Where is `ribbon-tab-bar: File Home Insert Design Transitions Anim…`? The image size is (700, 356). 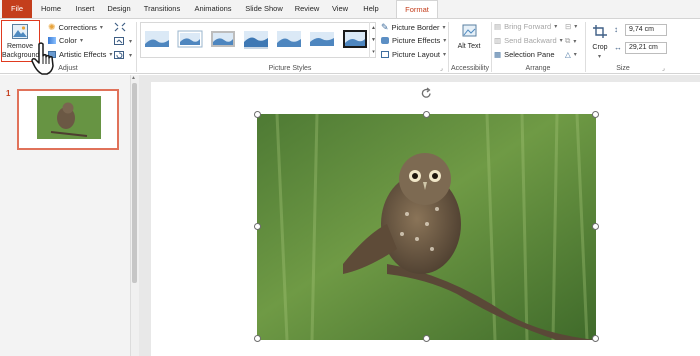 ribbon-tab-bar: File Home Insert Design Transitions Anim… is located at coordinates (350, 9).